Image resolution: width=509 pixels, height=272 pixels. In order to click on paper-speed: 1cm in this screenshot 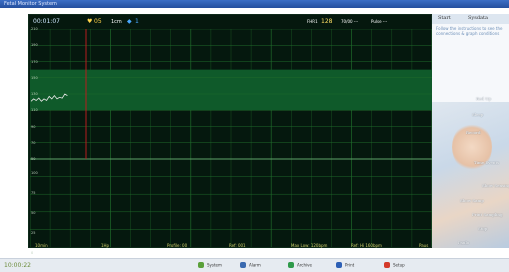, I will do `click(116, 22)`.